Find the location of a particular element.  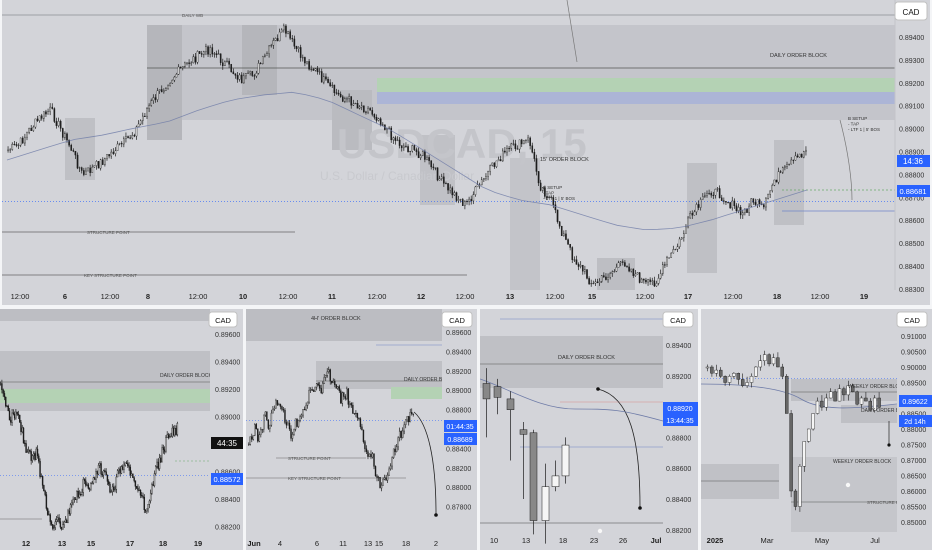

bc-daily-ob-label: DAILY ORDER BLOCK is located at coordinates (586, 358).